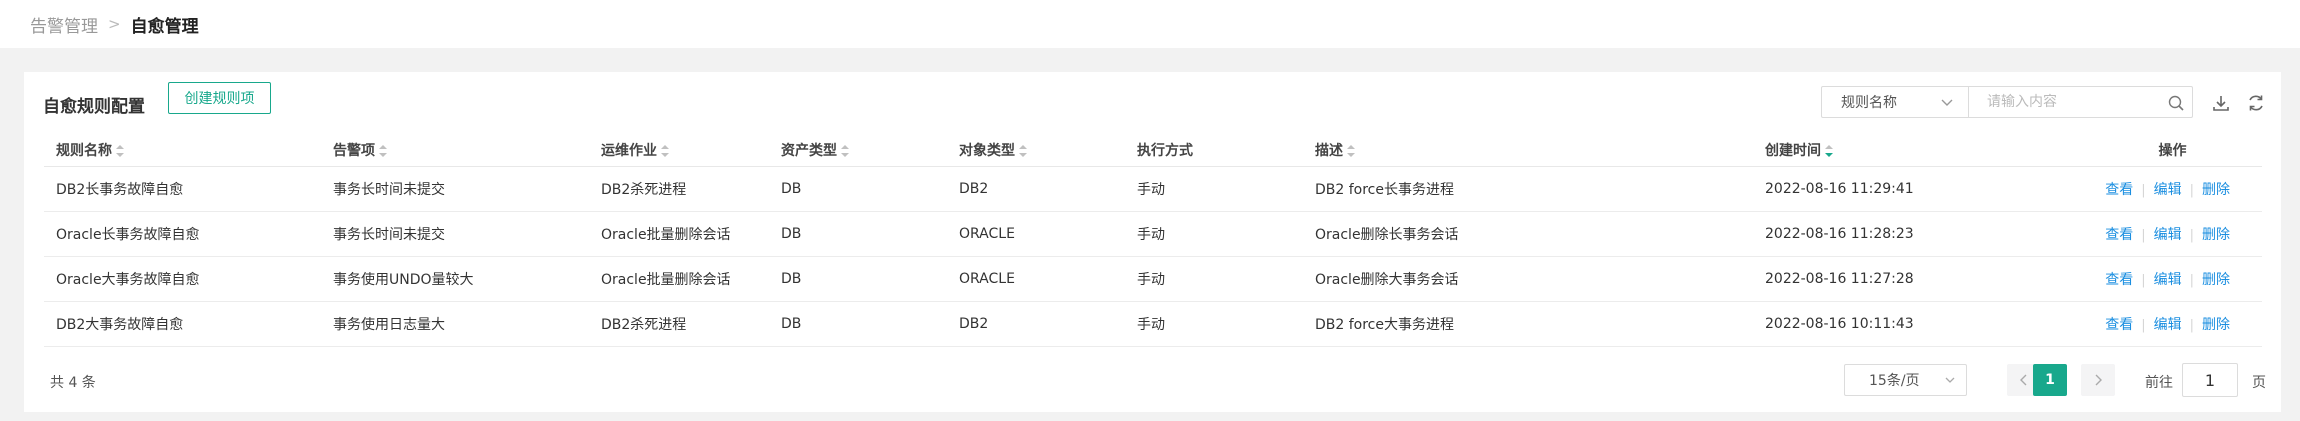 The width and height of the screenshot is (2300, 421). I want to click on col-header-description: 描述, so click(1528, 150).